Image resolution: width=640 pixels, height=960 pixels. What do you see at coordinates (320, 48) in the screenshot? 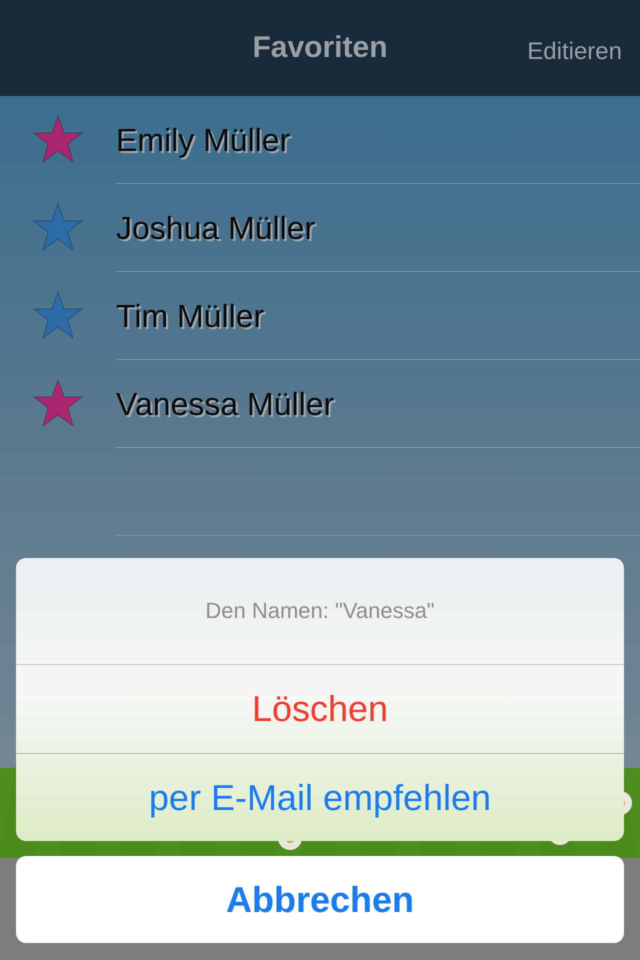
I see `nav-title: Favoriten` at bounding box center [320, 48].